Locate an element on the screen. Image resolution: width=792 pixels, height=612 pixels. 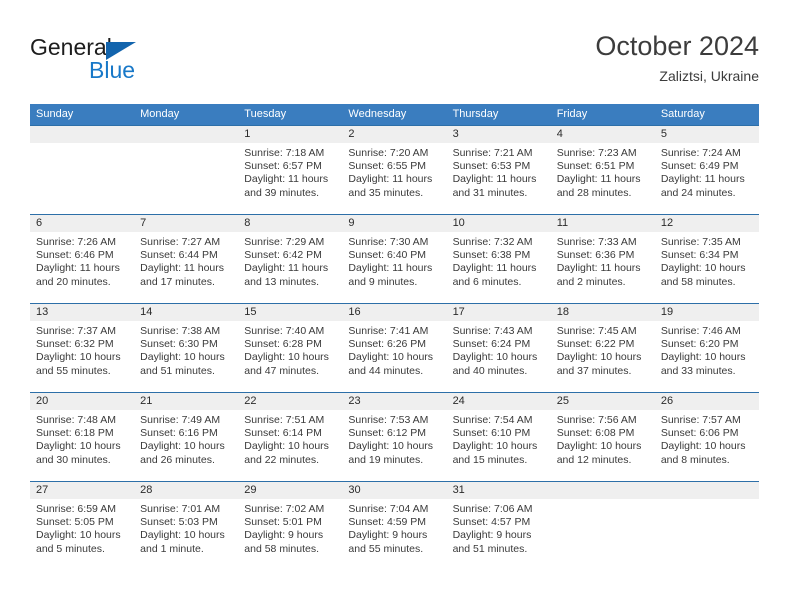
sunrise-text: Sunrise: 7:40 AM is located at coordinates (284, 331).